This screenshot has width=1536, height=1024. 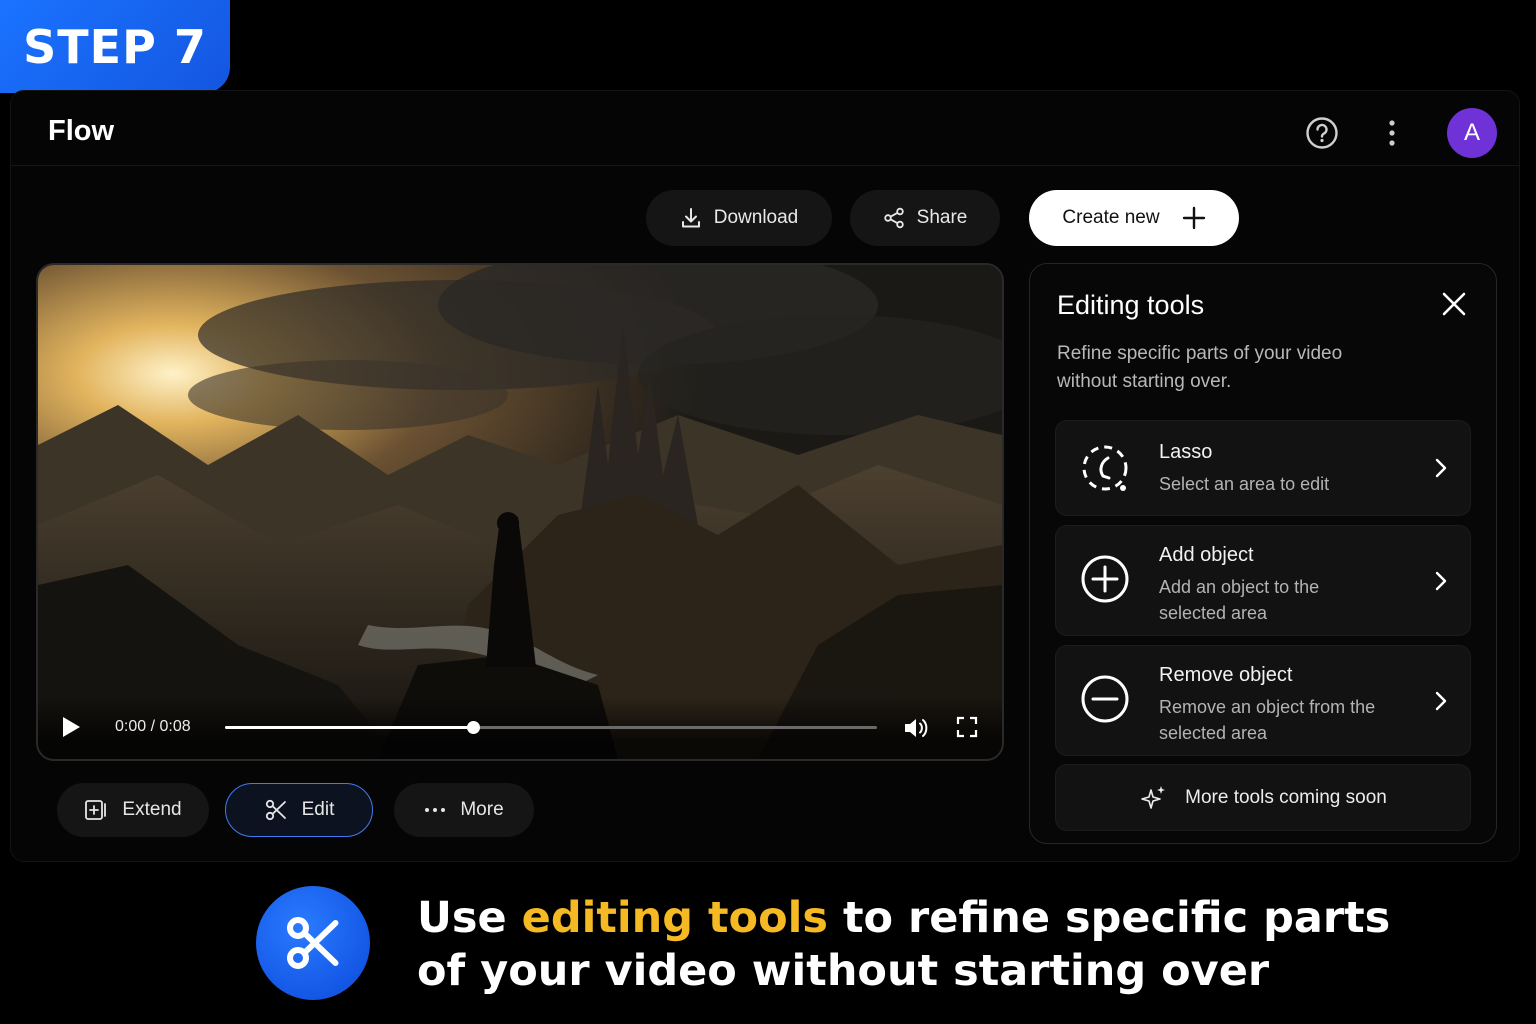 What do you see at coordinates (299, 810) in the screenshot?
I see `edit-button: Edit` at bounding box center [299, 810].